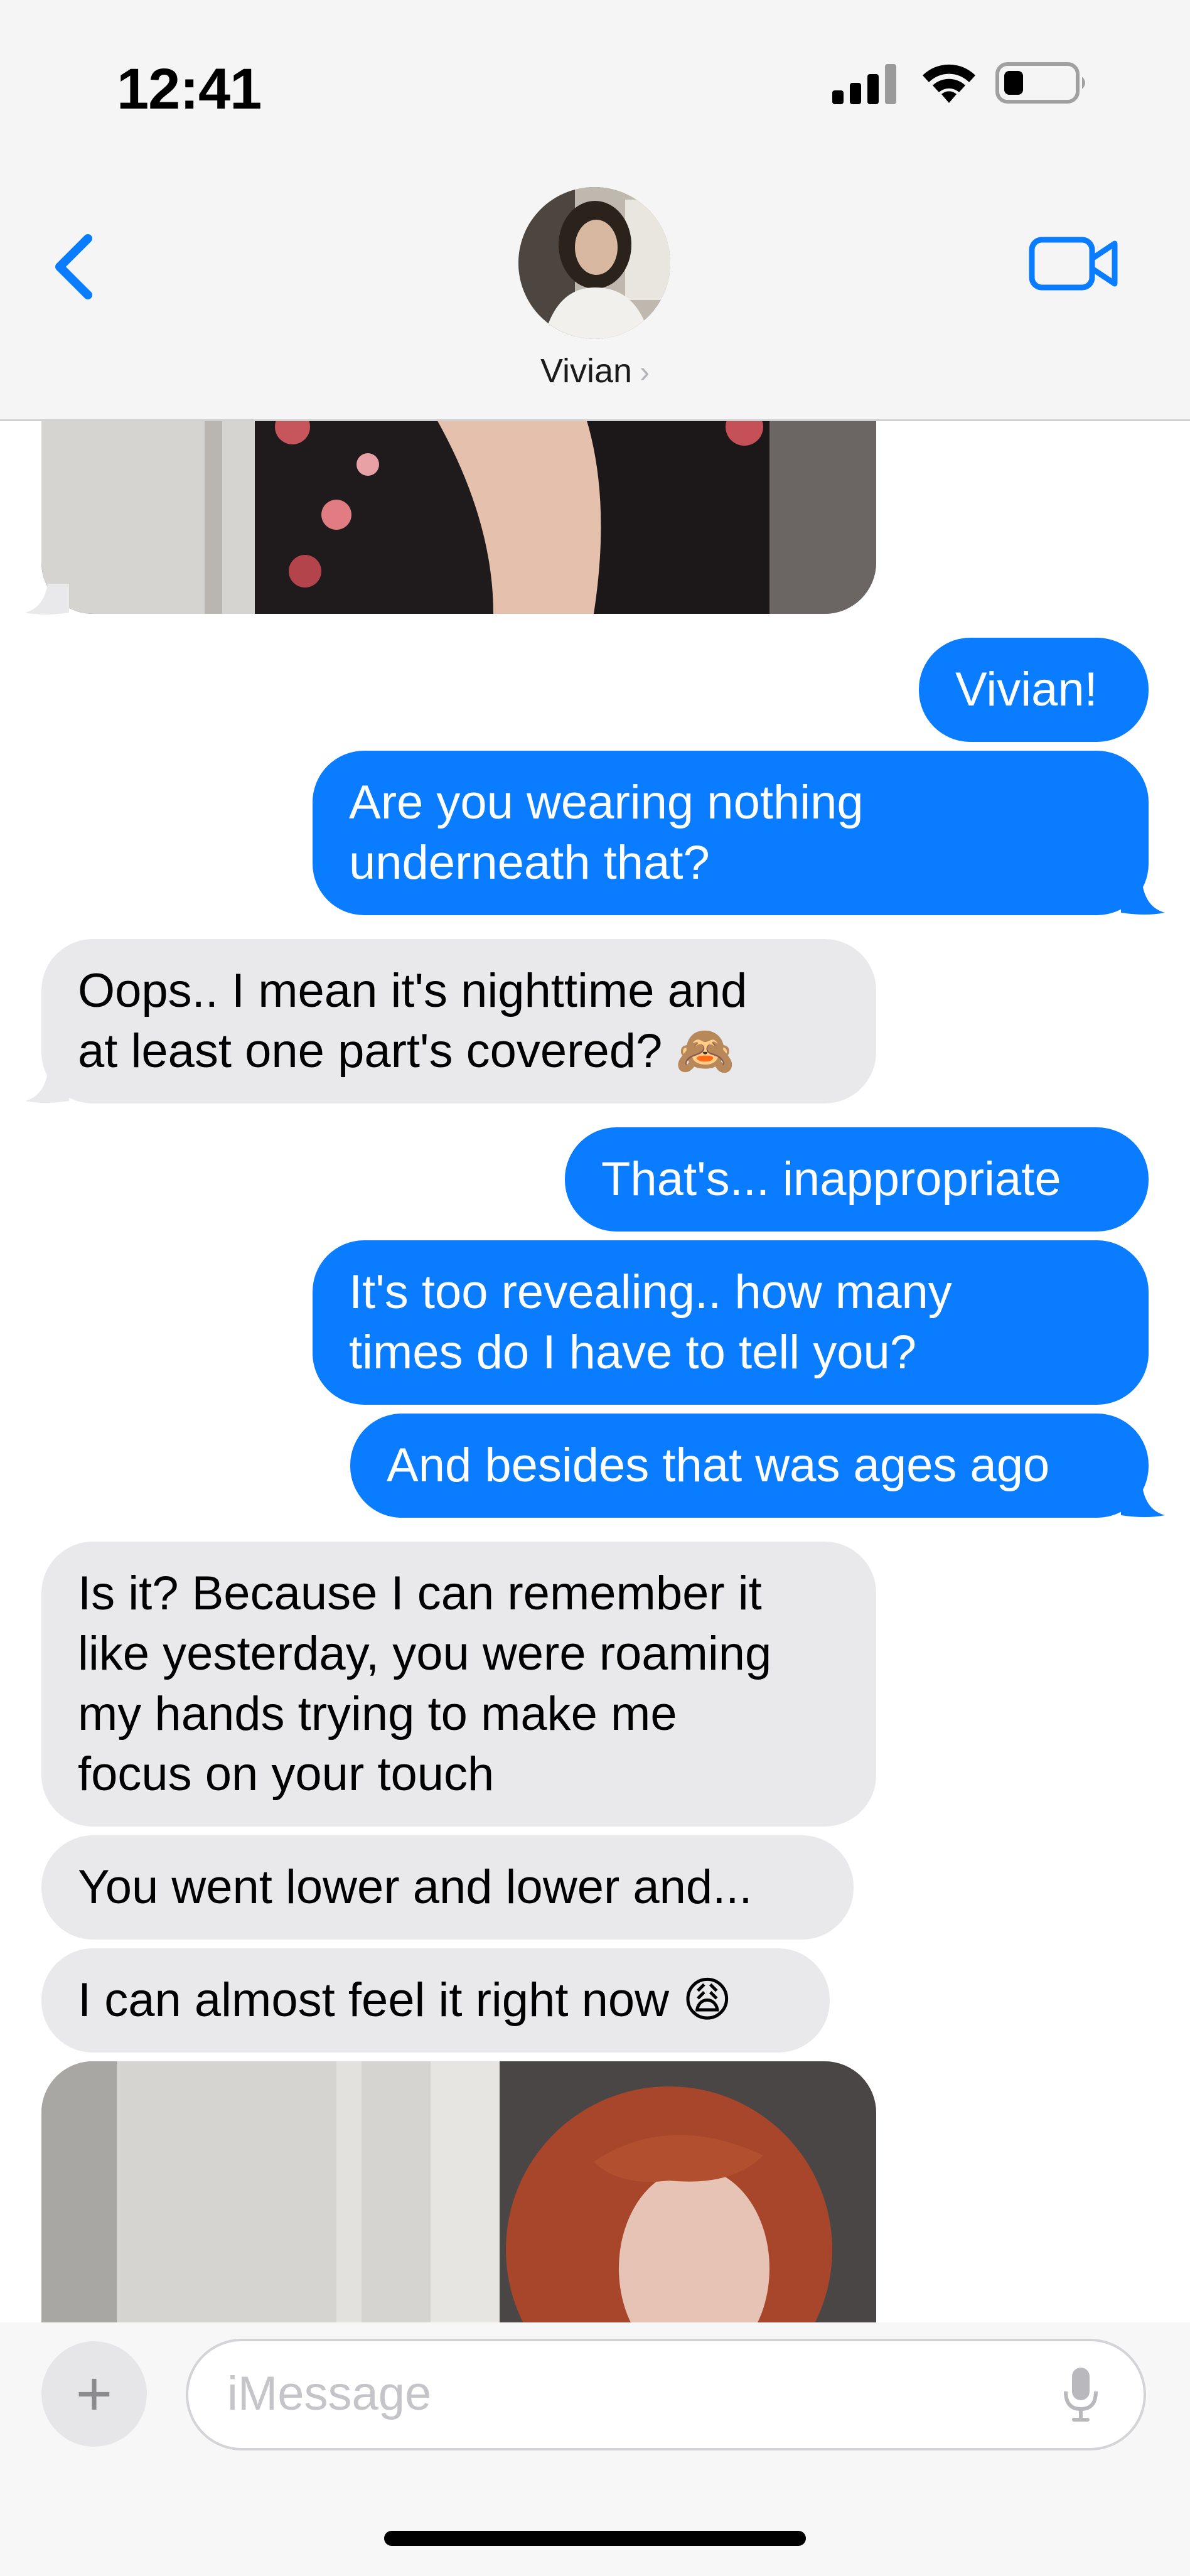 The width and height of the screenshot is (1190, 2576). Describe the element at coordinates (405, 2000) in the screenshot. I see `message-text: I can almost feel it right now 😩` at that location.